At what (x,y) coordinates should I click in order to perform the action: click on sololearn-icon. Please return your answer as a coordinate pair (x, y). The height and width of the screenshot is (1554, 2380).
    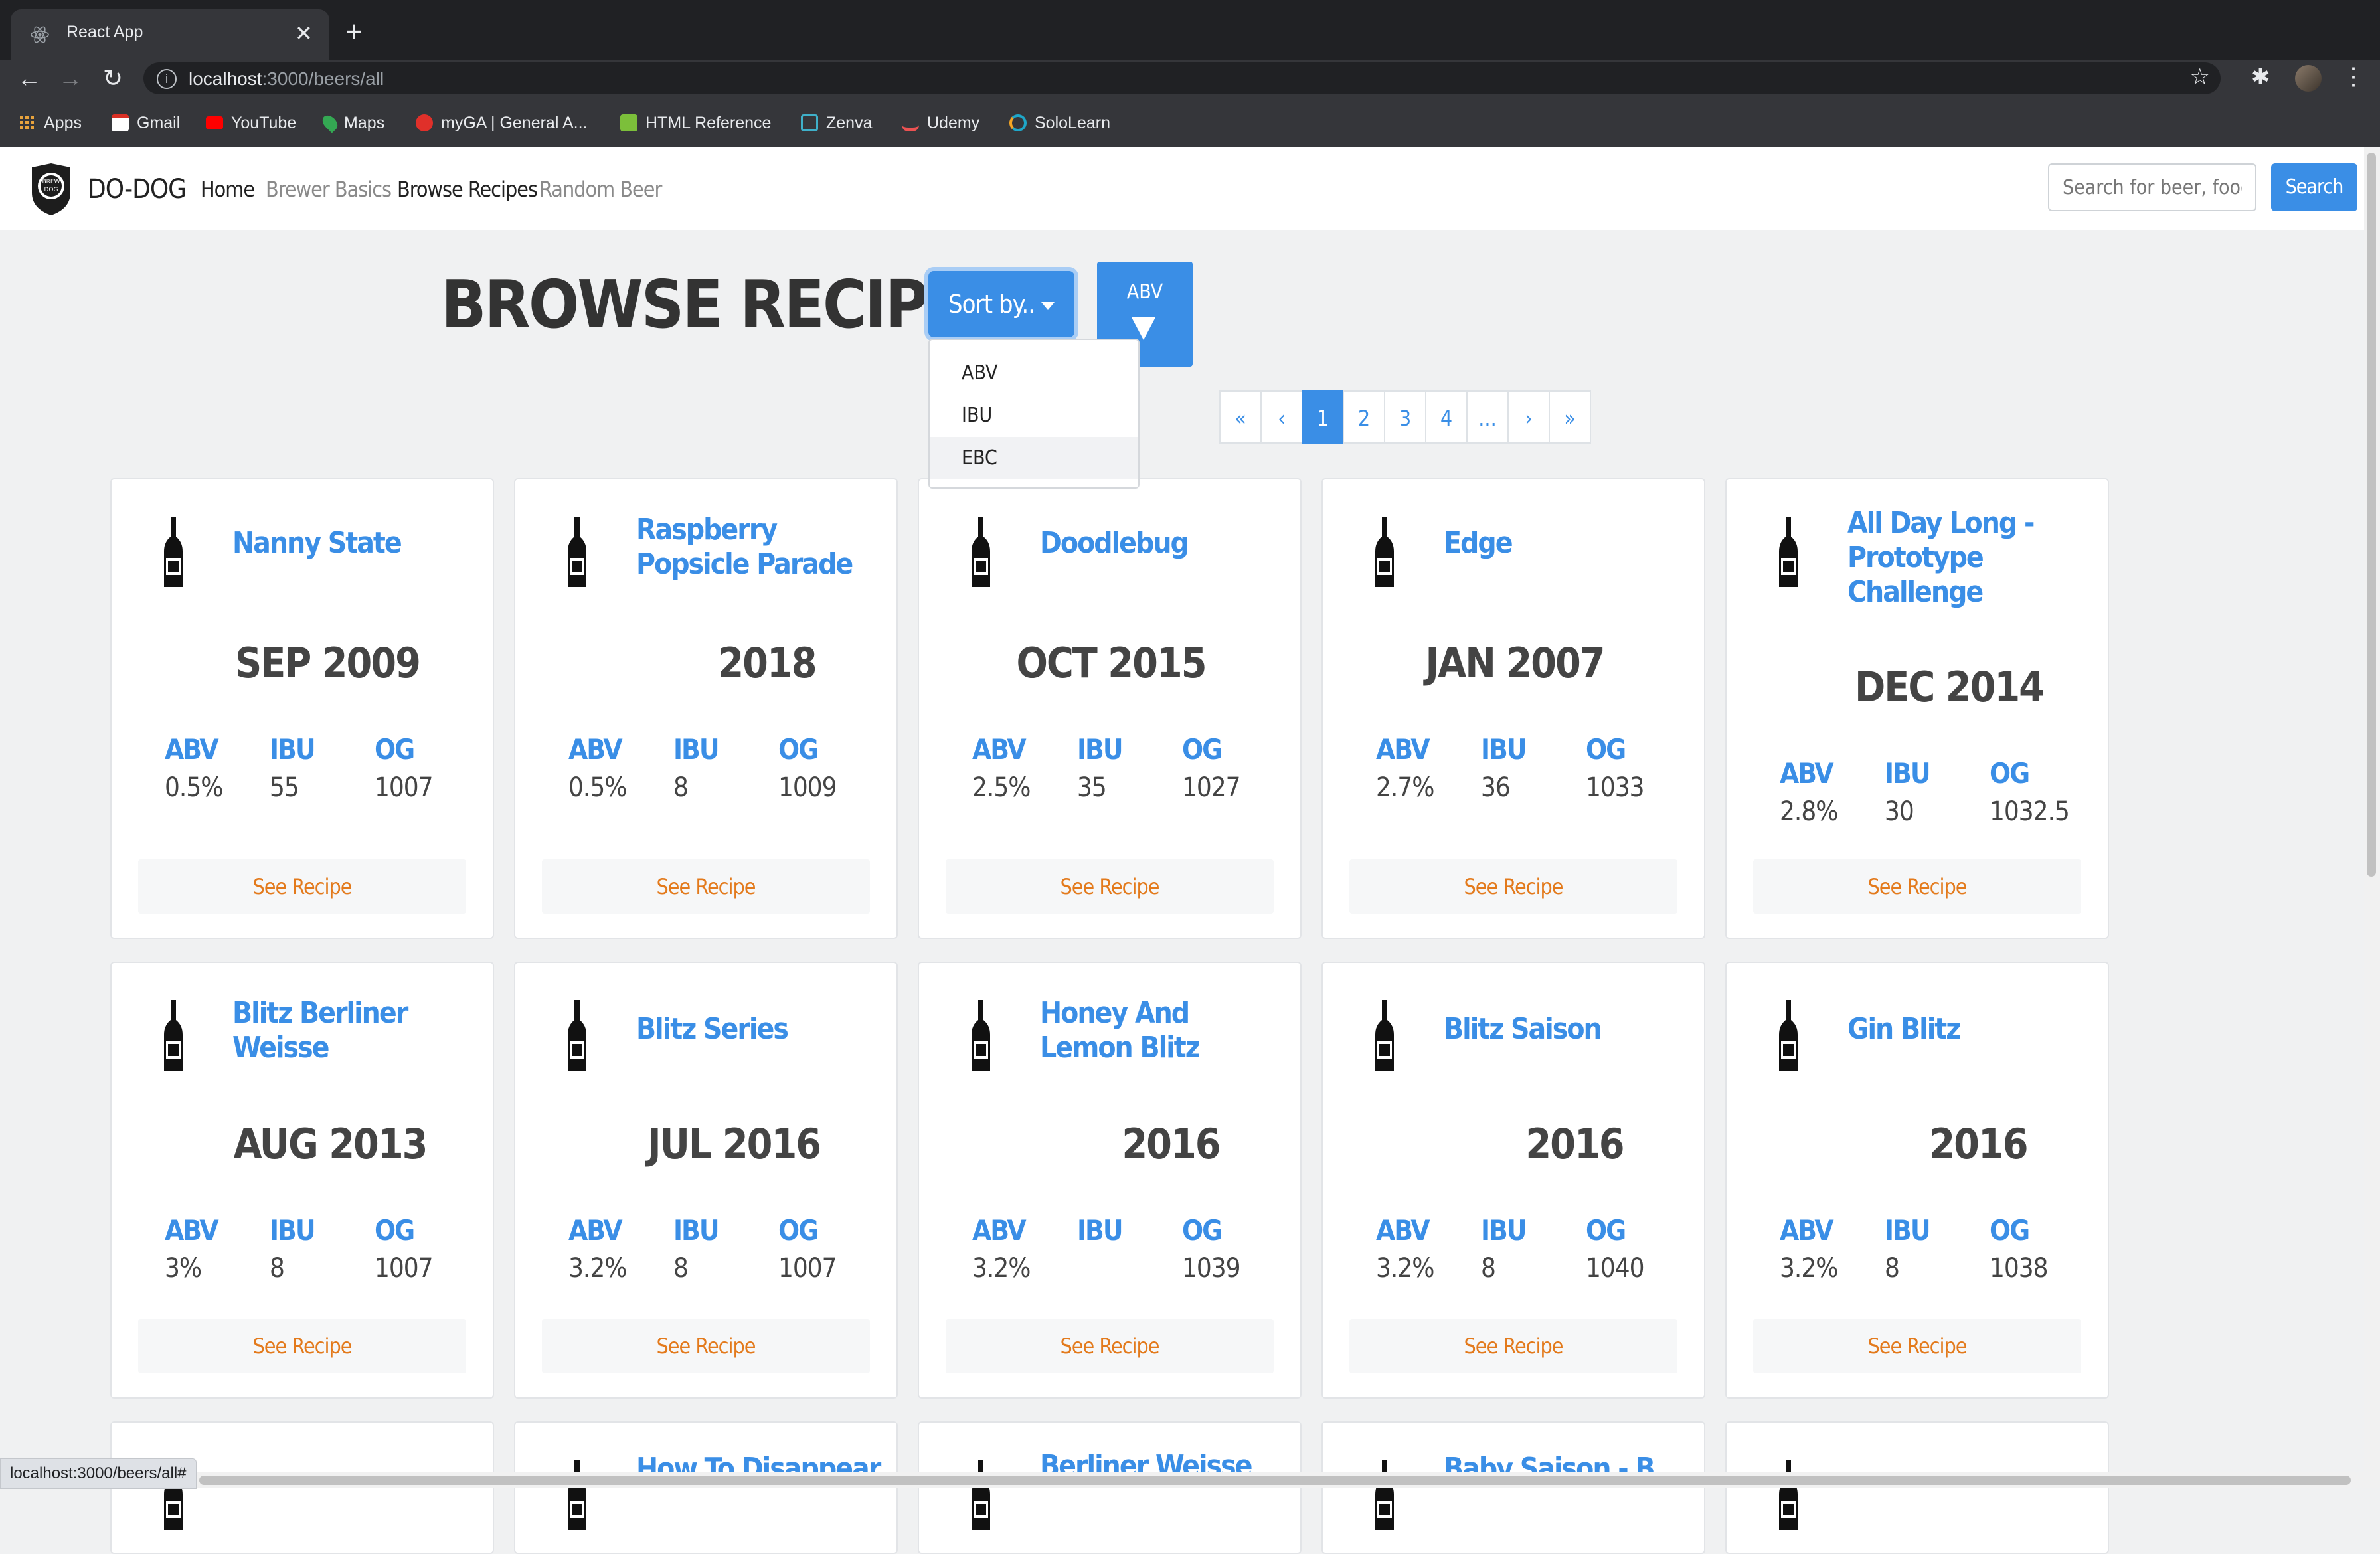
    Looking at the image, I should click on (1018, 123).